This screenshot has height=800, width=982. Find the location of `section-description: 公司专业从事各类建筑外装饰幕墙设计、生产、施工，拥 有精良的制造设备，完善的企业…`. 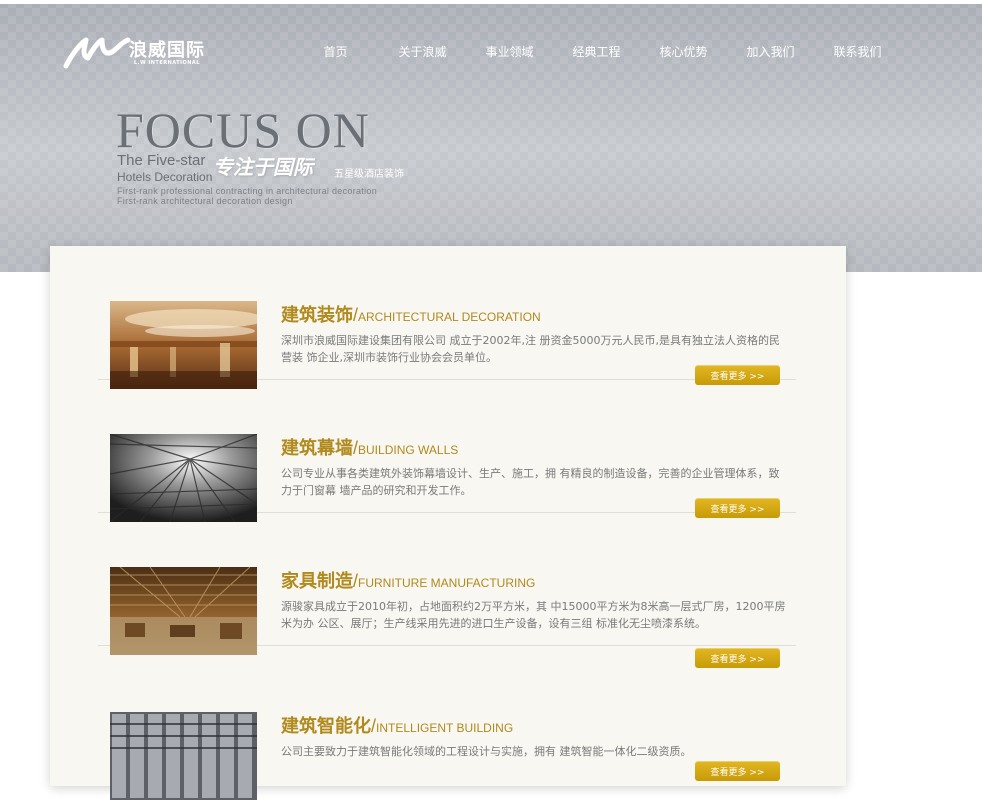

section-description: 公司专业从事各类建筑外装饰幕墙设计、生产、施工，拥 有精良的制造设备，完善的企业… is located at coordinates (530, 482).